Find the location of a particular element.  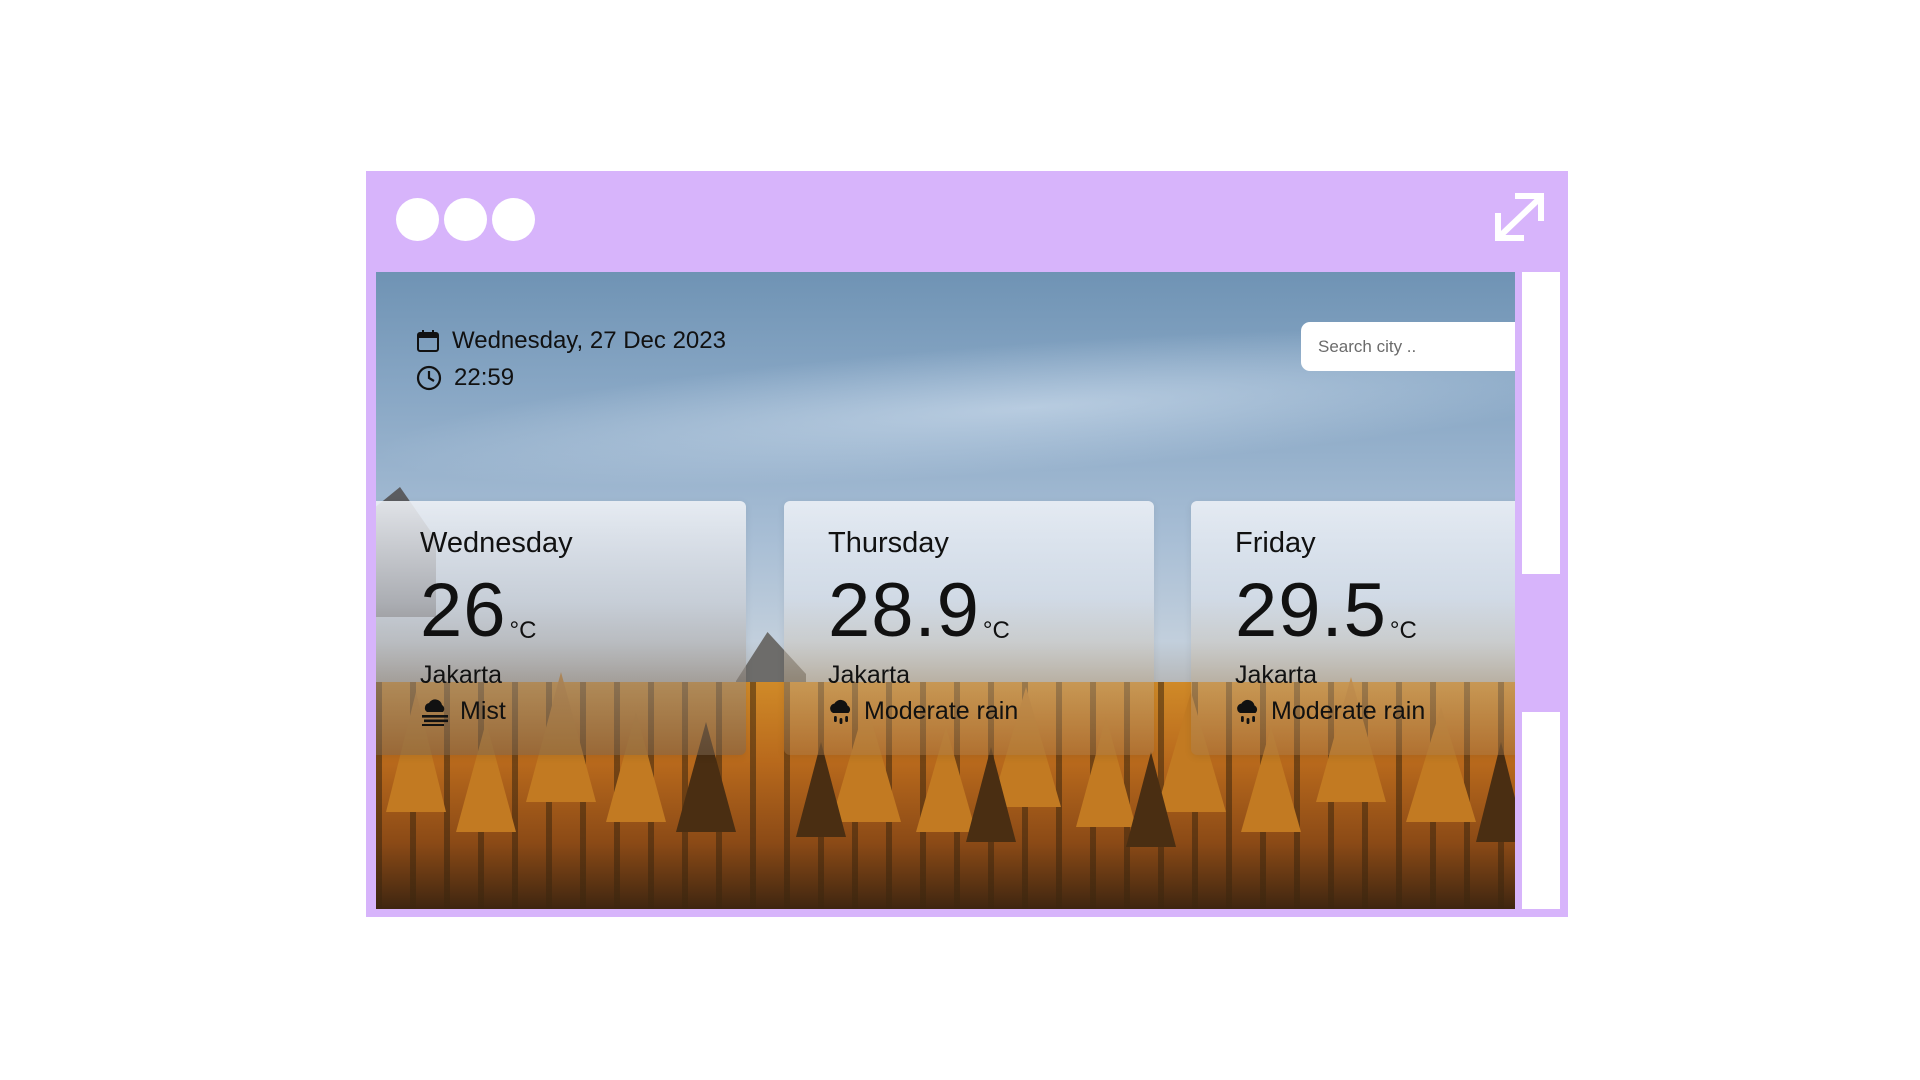

date-row: Wednesday, 27 Dec 2023 is located at coordinates (571, 340).